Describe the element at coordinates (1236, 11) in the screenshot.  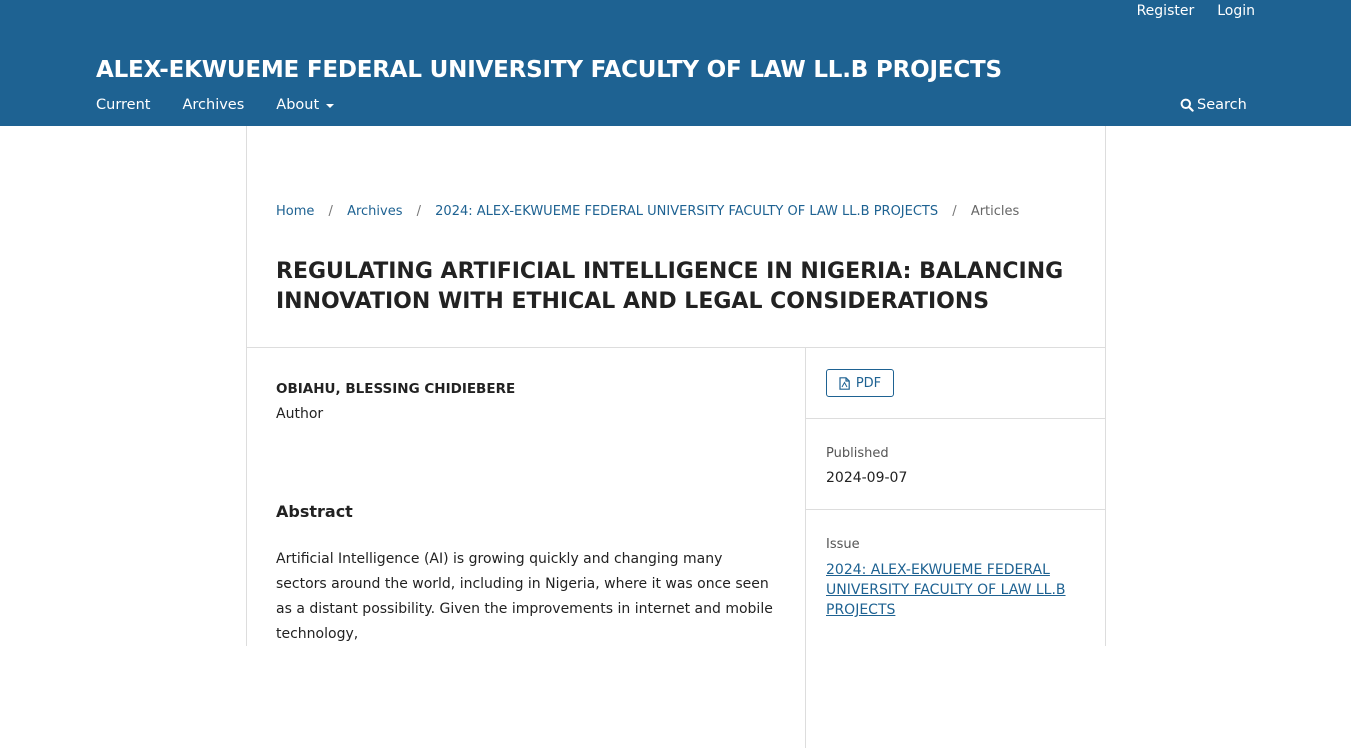
I see `login-link: Login` at that location.